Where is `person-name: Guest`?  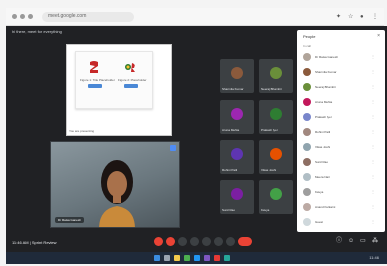 person-name: Guest is located at coordinates (319, 222).